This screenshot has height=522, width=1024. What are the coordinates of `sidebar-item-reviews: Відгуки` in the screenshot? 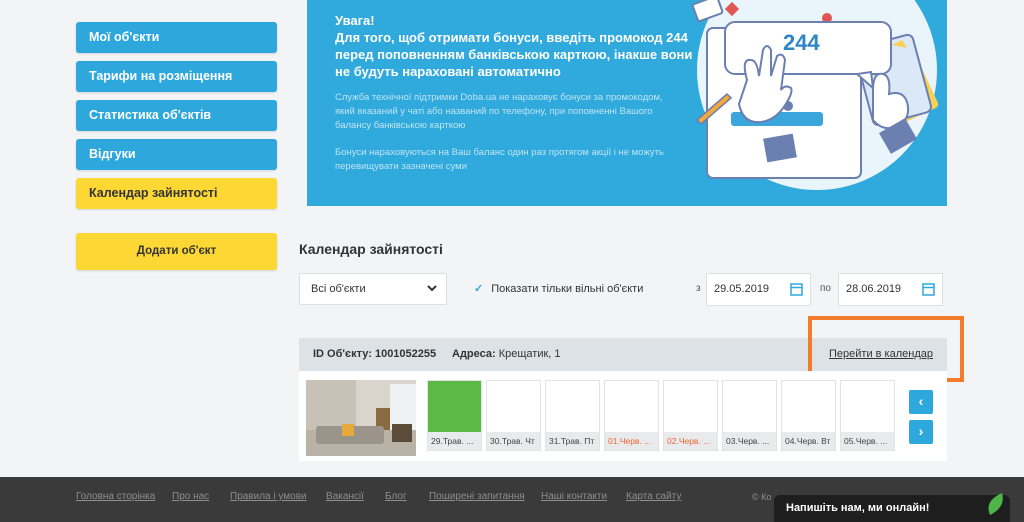 It's located at (176, 154).